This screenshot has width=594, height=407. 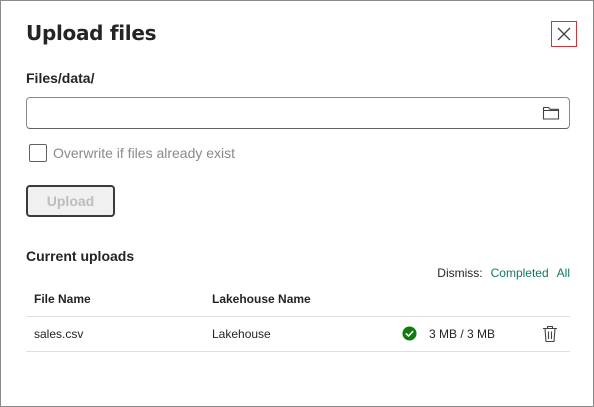 What do you see at coordinates (59, 334) in the screenshot?
I see `file-name-cell: sales.csv` at bounding box center [59, 334].